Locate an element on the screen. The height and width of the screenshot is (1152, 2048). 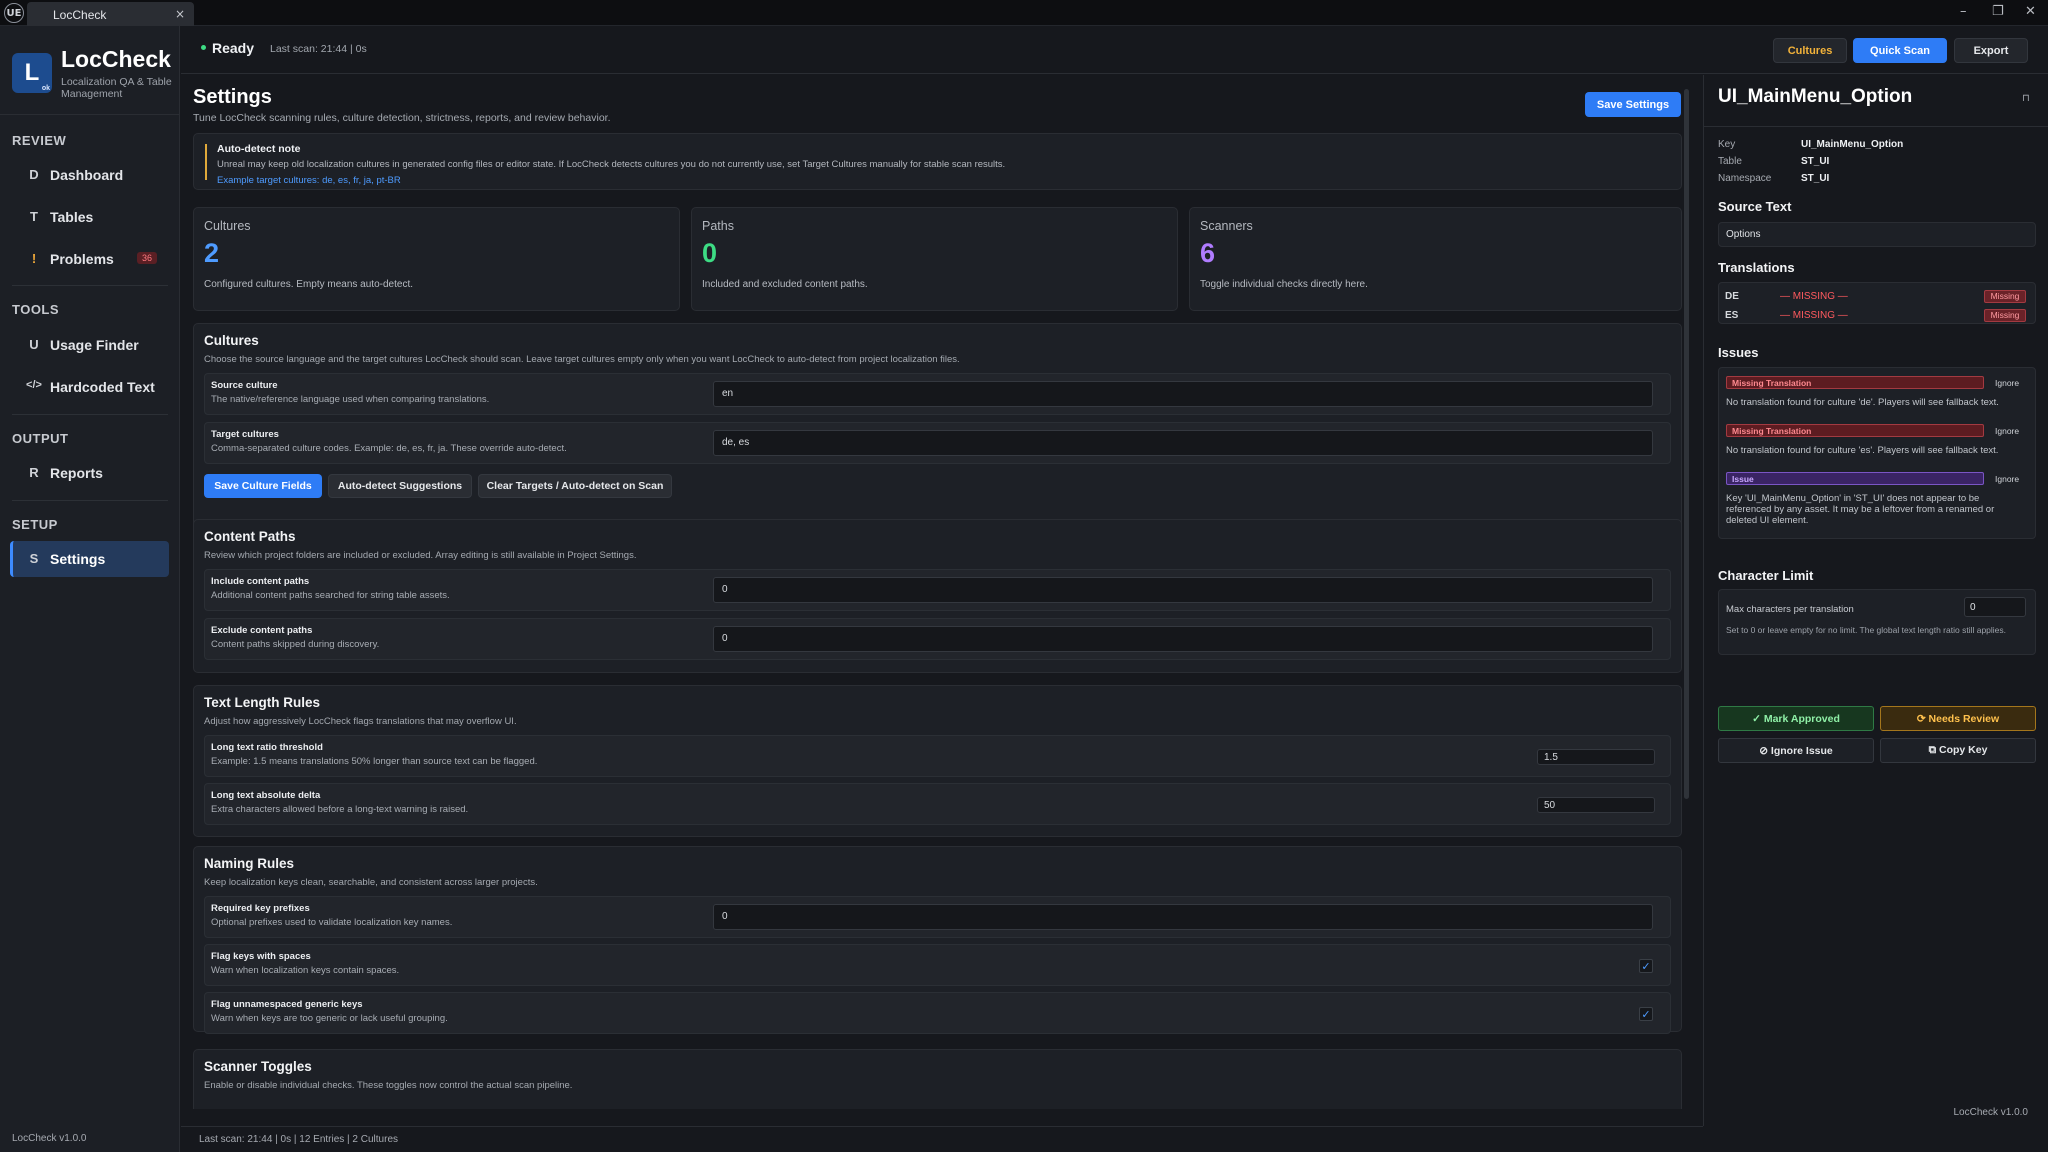
card-title: Cultures is located at coordinates (231, 340).